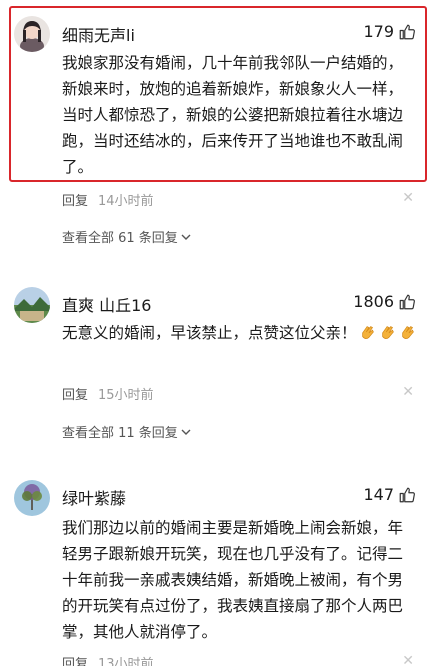  I want to click on like-button: 147, so click(389, 494).